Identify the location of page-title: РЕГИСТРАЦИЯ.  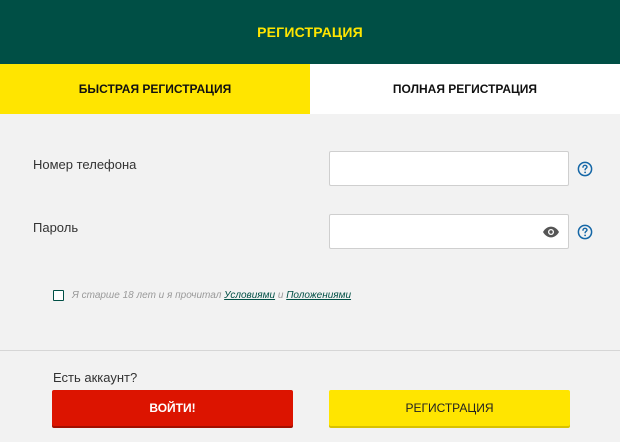
(310, 32).